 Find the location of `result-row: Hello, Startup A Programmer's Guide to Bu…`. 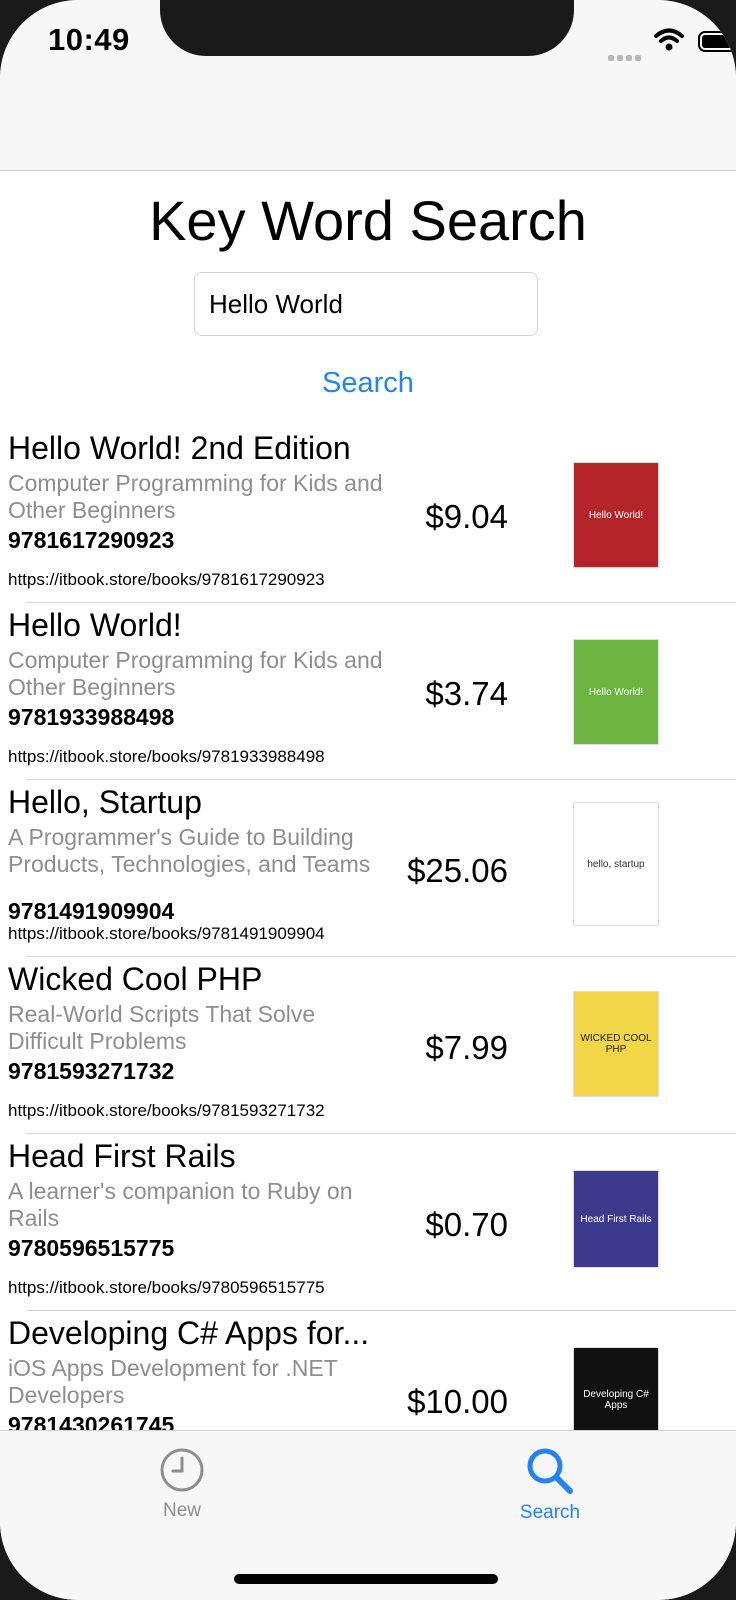

result-row: Hello, Startup A Programmer's Guide to Bu… is located at coordinates (368, 868).